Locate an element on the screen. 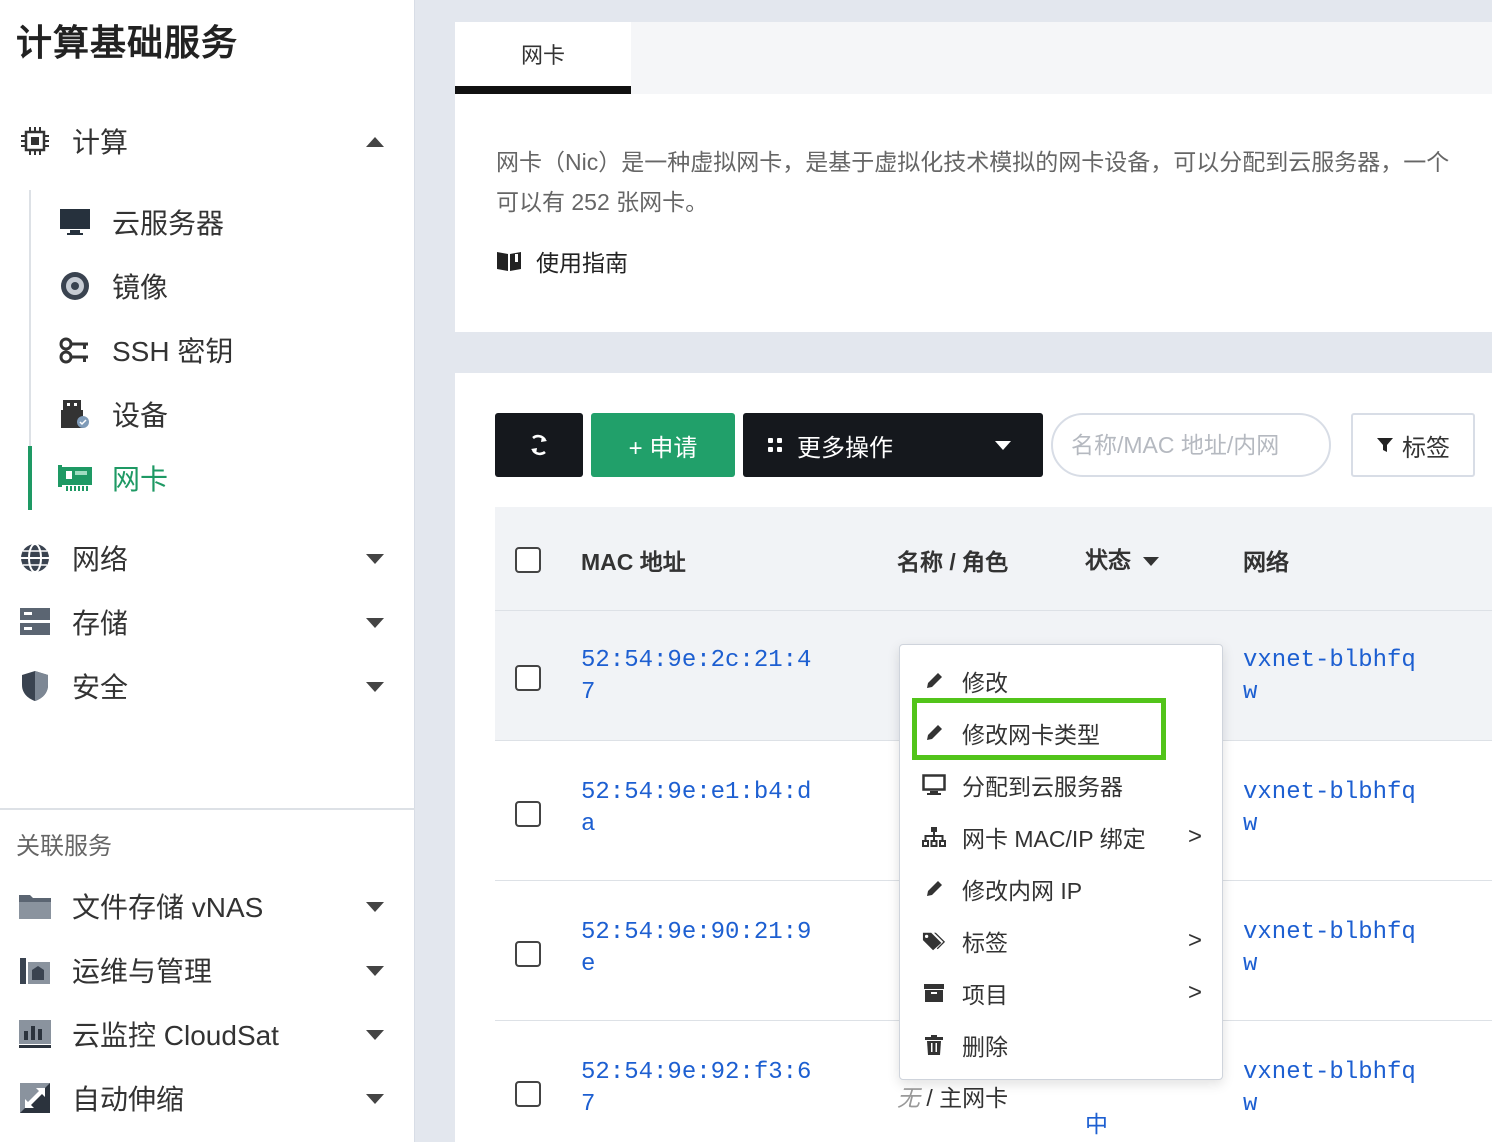 The height and width of the screenshot is (1142, 1492). menu-item-mac-ip-binding: 网卡 MAC/IP 绑定 > is located at coordinates (1062, 837).